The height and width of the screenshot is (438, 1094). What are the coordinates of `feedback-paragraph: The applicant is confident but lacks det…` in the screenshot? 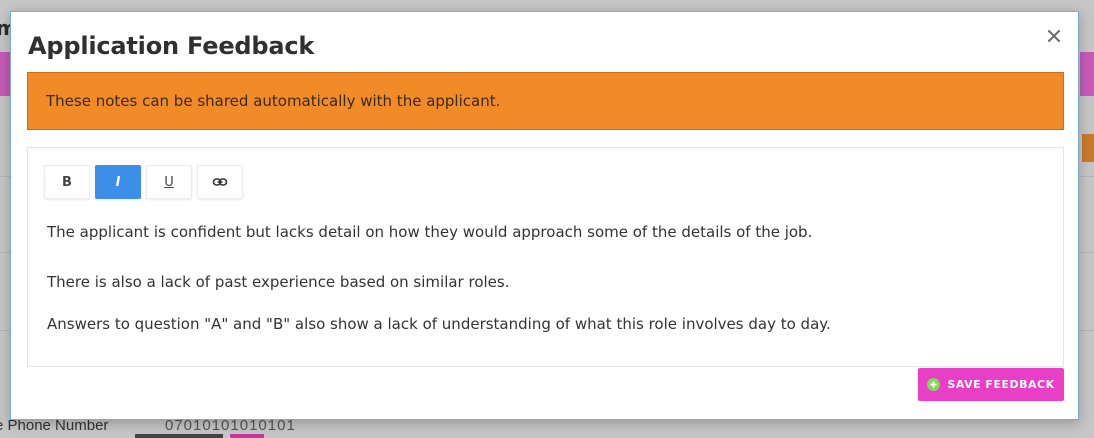 It's located at (430, 232).